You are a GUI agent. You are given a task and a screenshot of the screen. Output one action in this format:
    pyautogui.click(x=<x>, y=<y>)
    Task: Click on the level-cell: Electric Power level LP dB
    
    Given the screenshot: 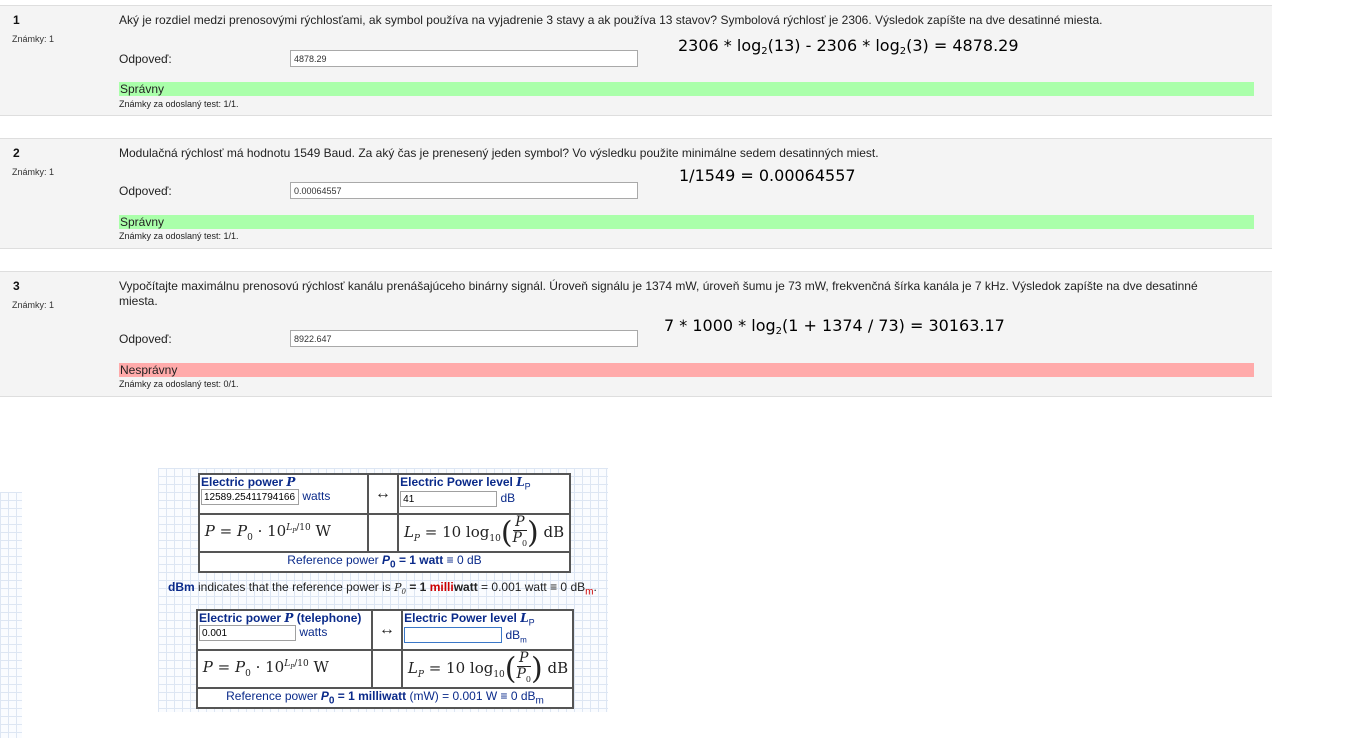 What is the action you would take?
    pyautogui.click(x=484, y=494)
    